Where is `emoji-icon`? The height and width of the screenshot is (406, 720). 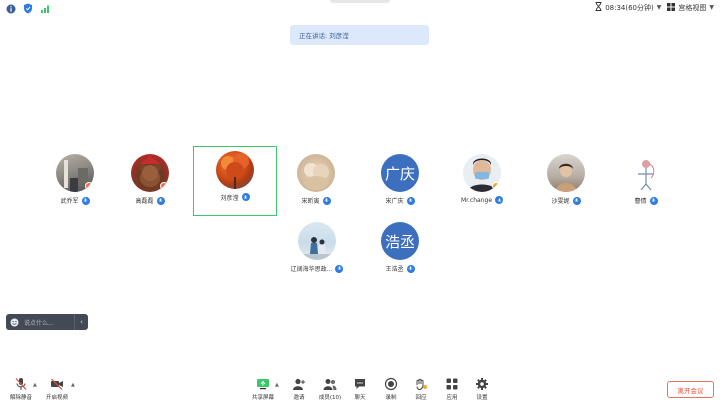 emoji-icon is located at coordinates (14, 322).